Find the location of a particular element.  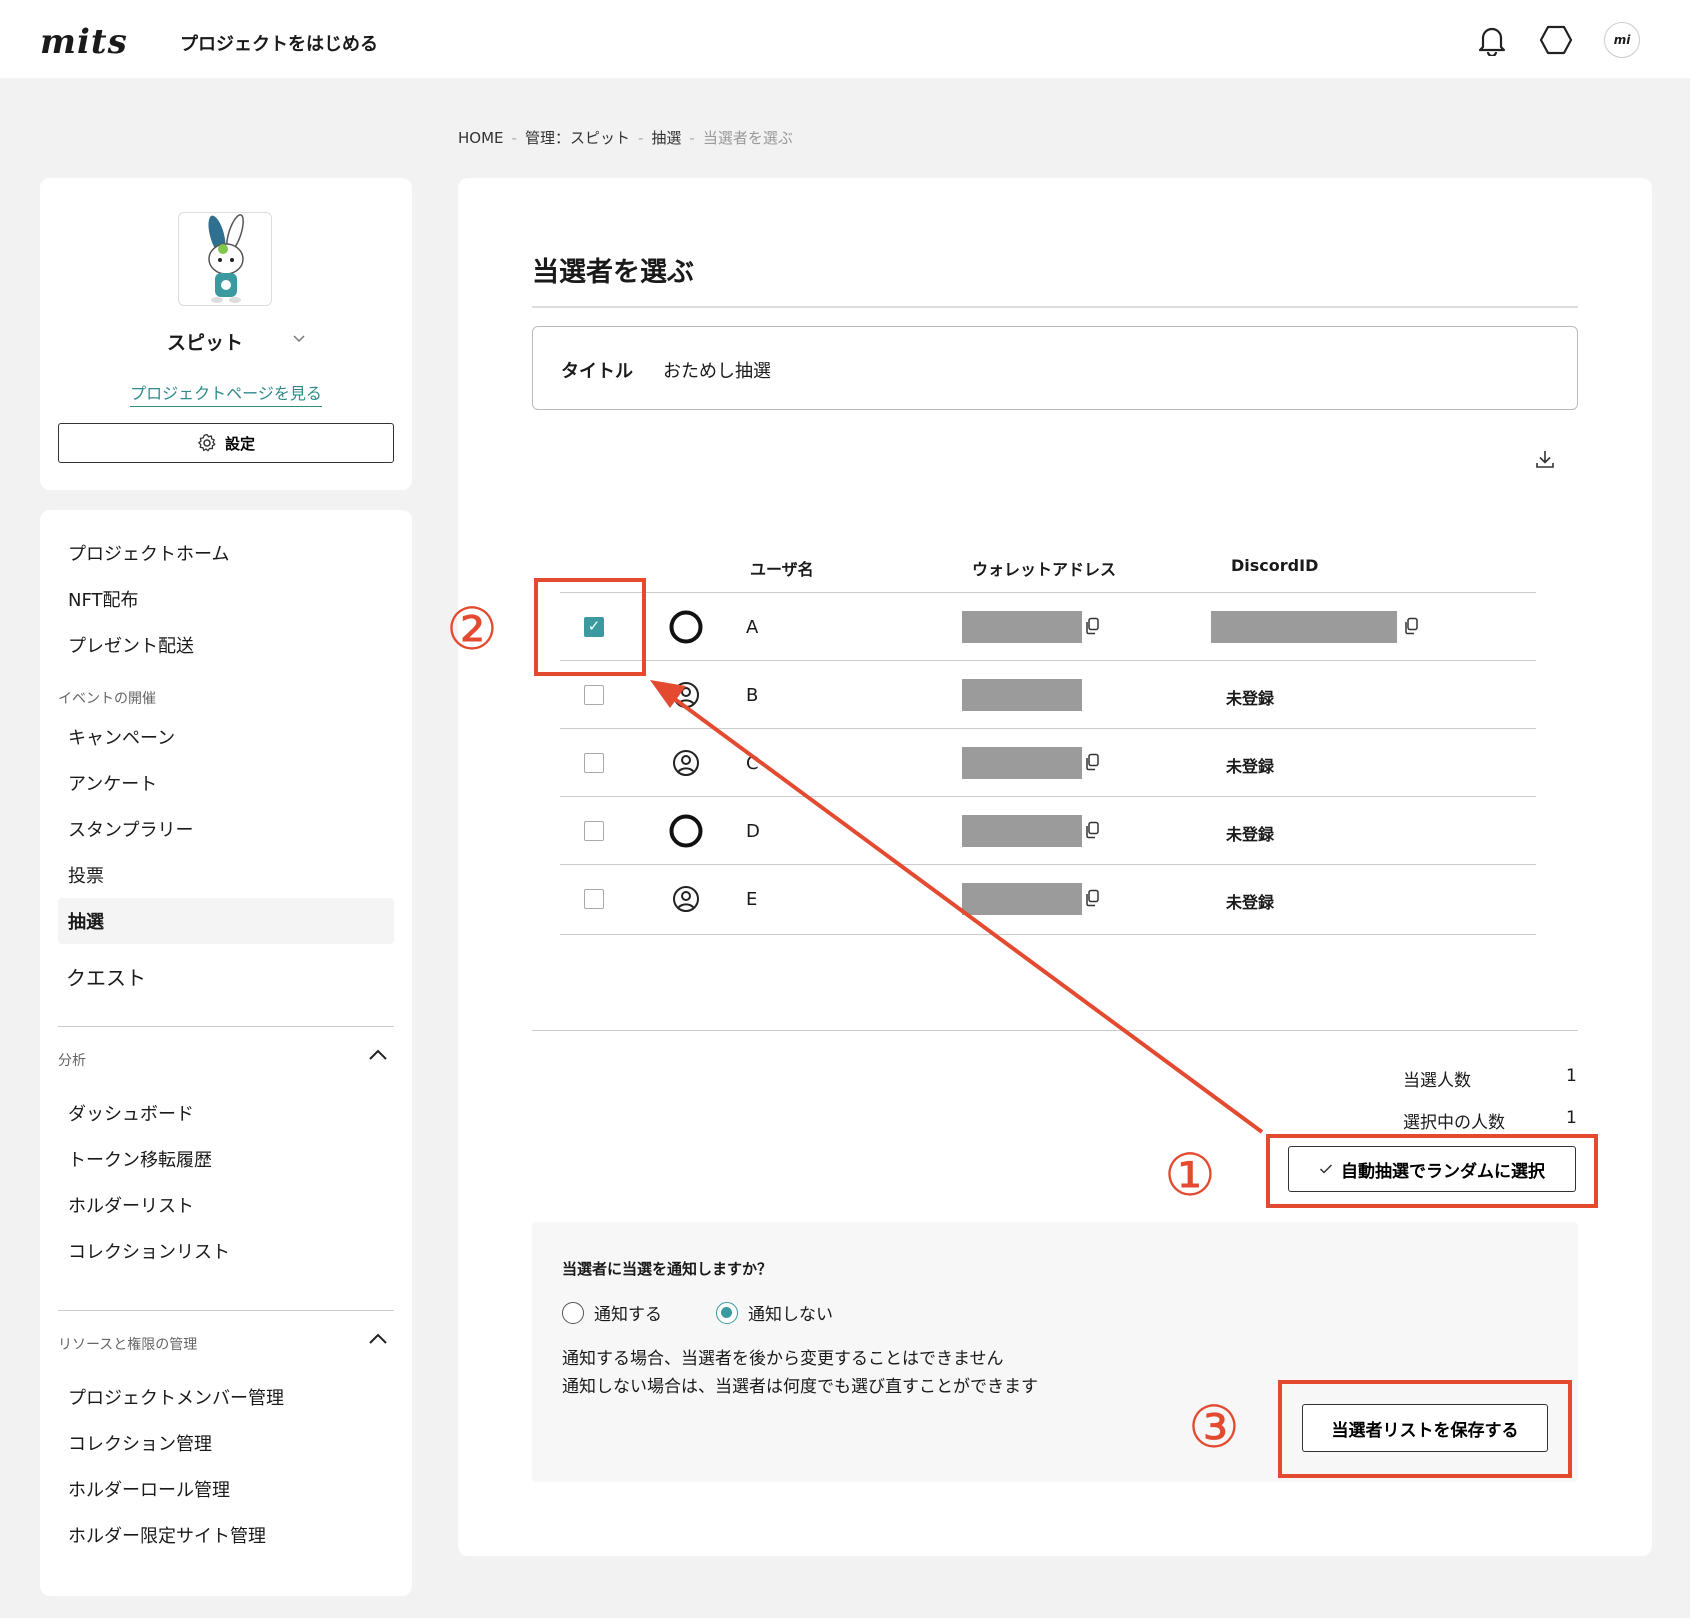

ring-icon is located at coordinates (686, 627).